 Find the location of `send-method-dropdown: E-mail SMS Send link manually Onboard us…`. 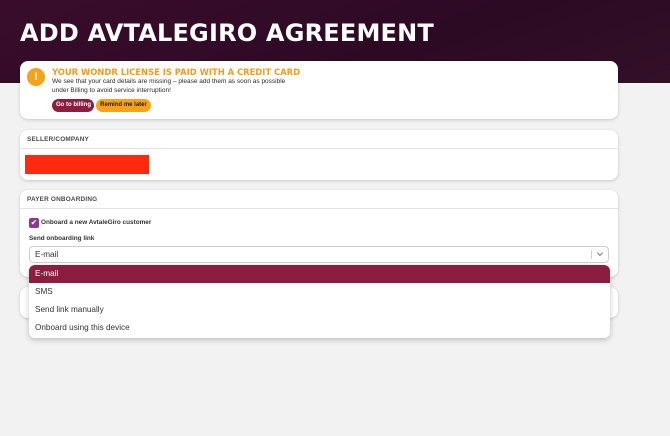

send-method-dropdown: E-mail SMS Send link manually Onboard us… is located at coordinates (319, 301).